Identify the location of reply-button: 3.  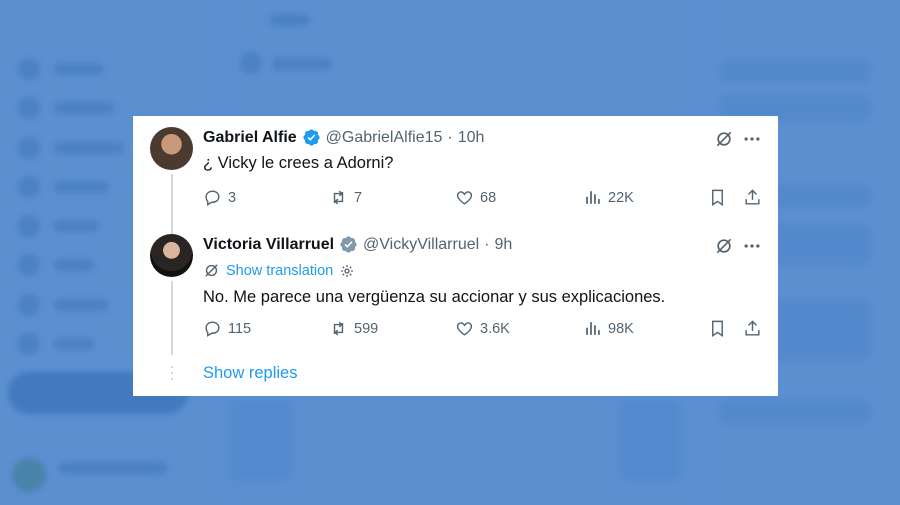
(219, 197).